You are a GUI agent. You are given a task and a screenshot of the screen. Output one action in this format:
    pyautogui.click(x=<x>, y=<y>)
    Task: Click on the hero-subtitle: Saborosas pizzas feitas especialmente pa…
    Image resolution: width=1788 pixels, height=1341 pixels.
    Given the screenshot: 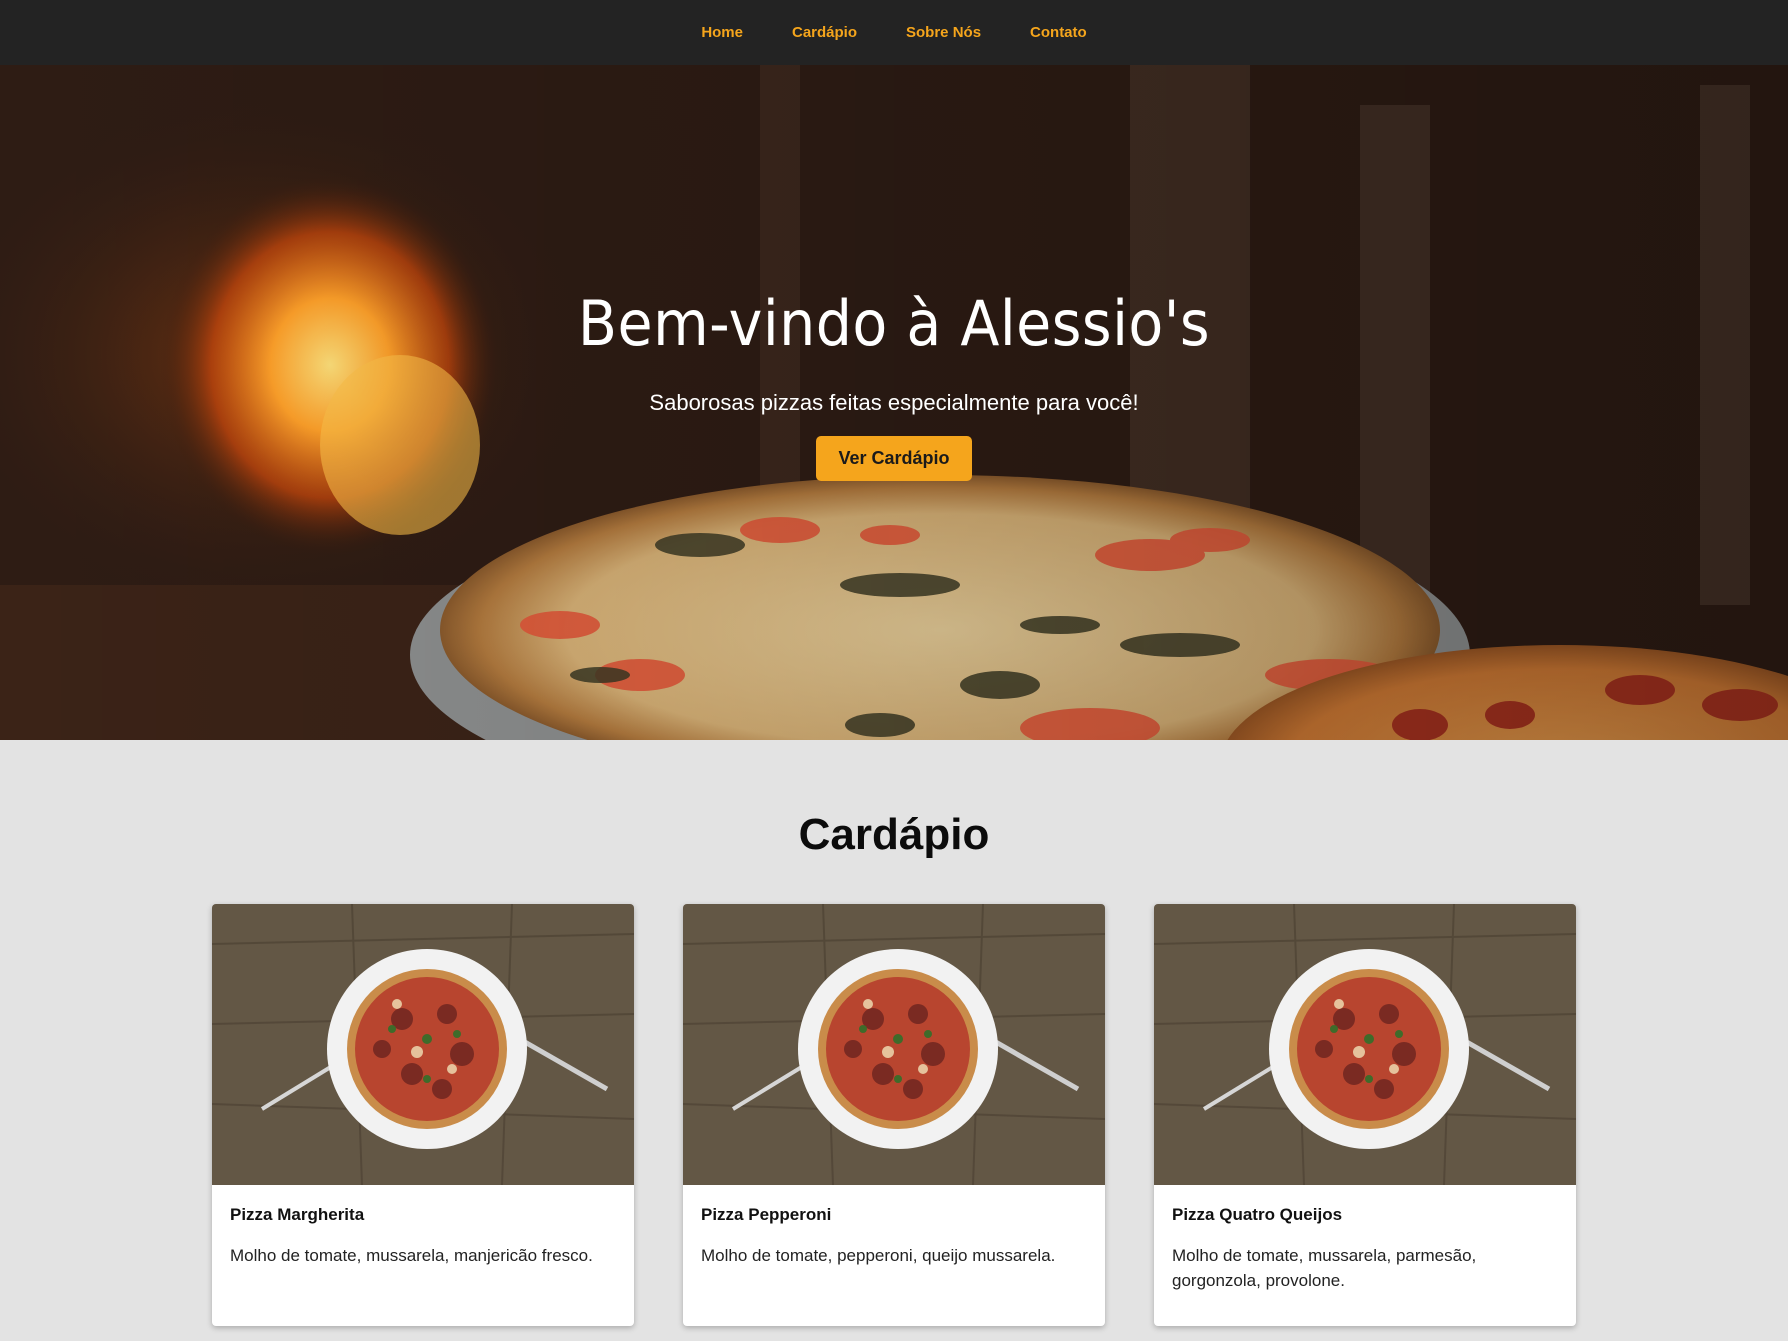 What is the action you would take?
    pyautogui.click(x=894, y=402)
    